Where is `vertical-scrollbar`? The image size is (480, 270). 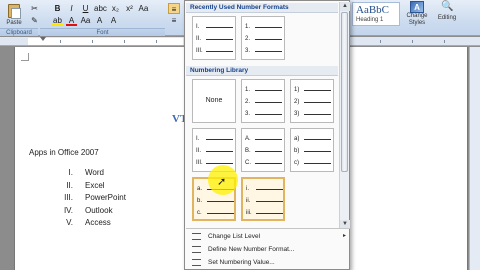
vertical-scrollbar is located at coordinates (474, 158).